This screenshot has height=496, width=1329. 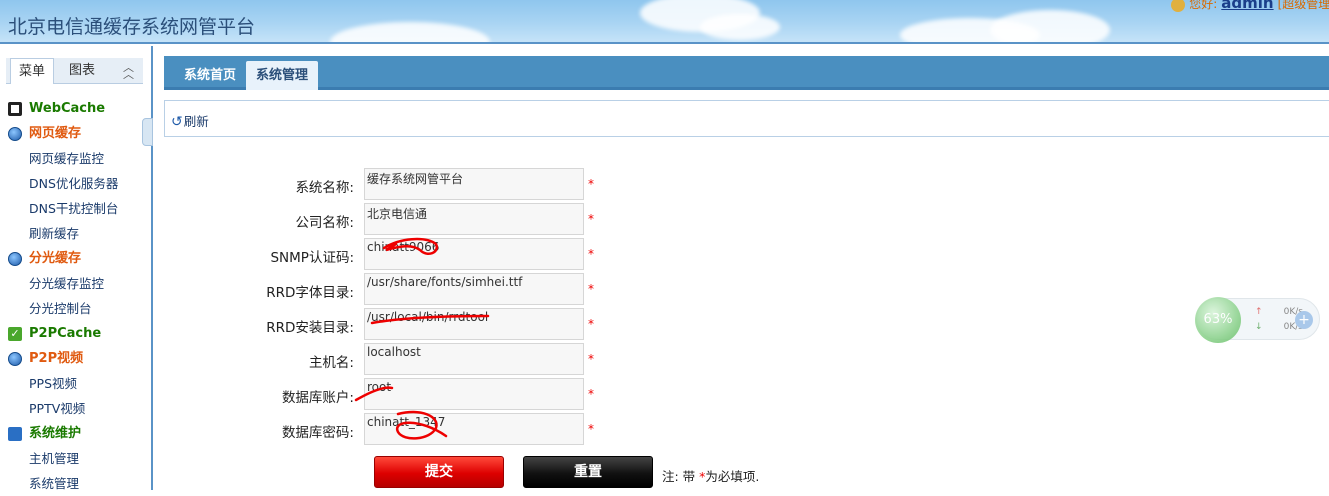 I want to click on field-input: /usr/share/fonts/simhei.ttf, so click(x=474, y=289).